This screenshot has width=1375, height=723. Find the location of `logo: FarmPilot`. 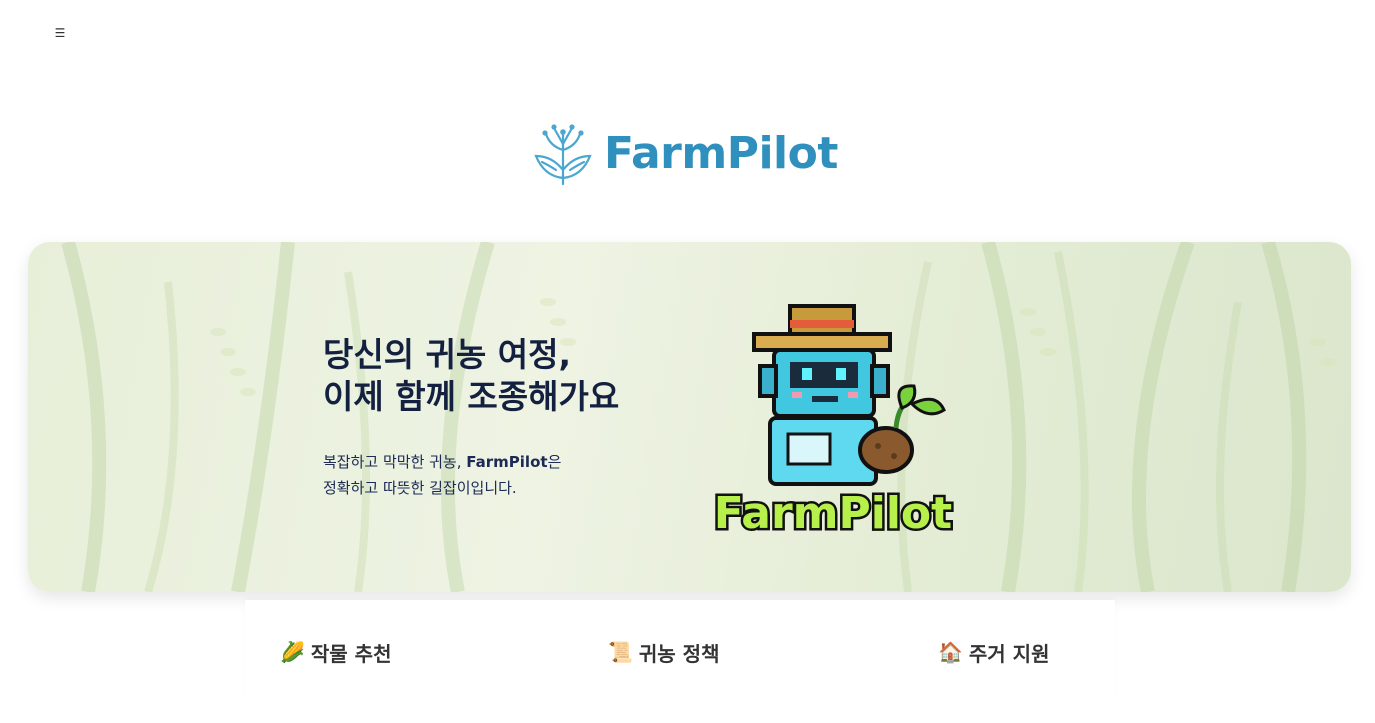

logo: FarmPilot is located at coordinates (690, 153).